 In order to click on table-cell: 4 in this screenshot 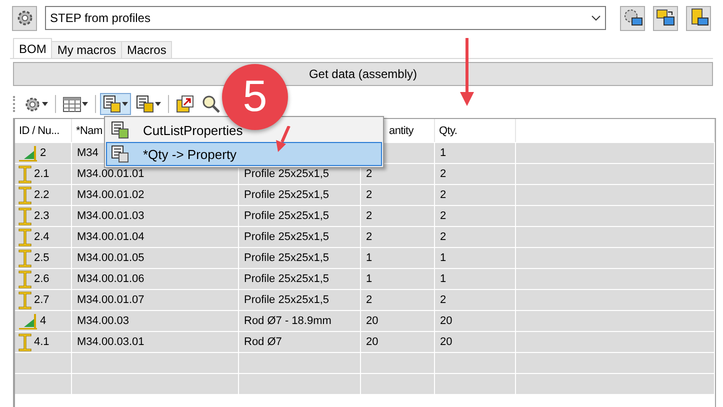, I will do `click(43, 321)`.